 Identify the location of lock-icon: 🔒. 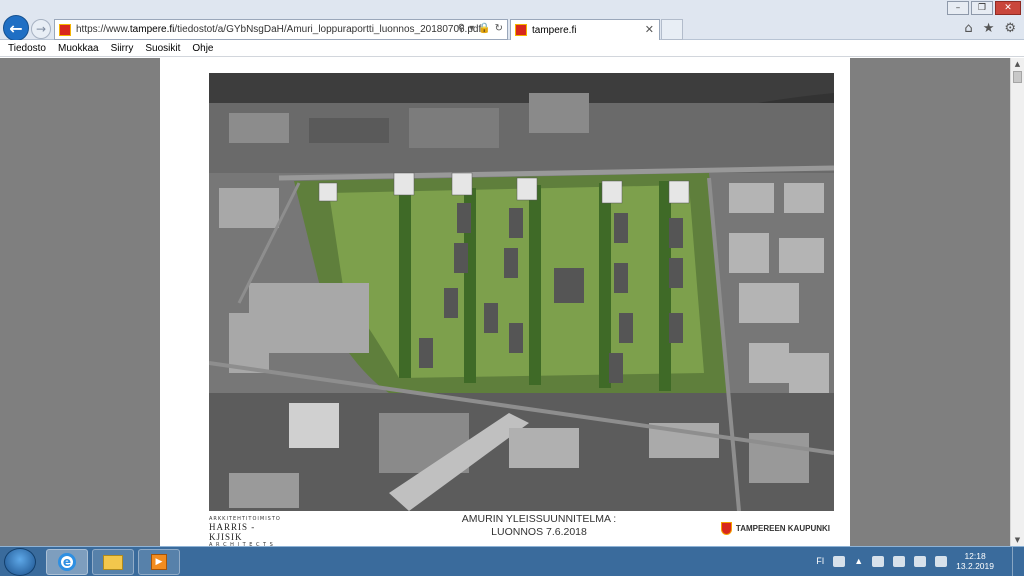
(484, 28).